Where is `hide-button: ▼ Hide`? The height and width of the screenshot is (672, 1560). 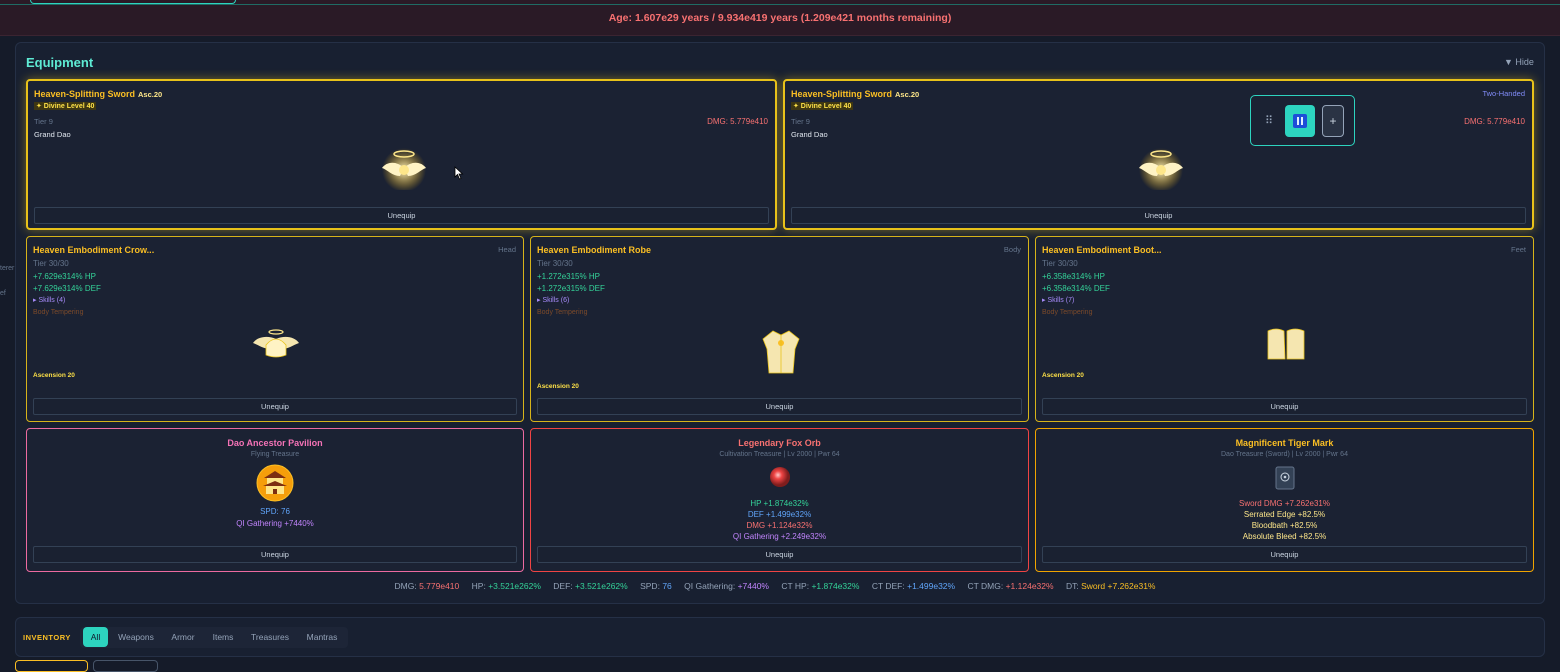
hide-button: ▼ Hide is located at coordinates (1519, 62).